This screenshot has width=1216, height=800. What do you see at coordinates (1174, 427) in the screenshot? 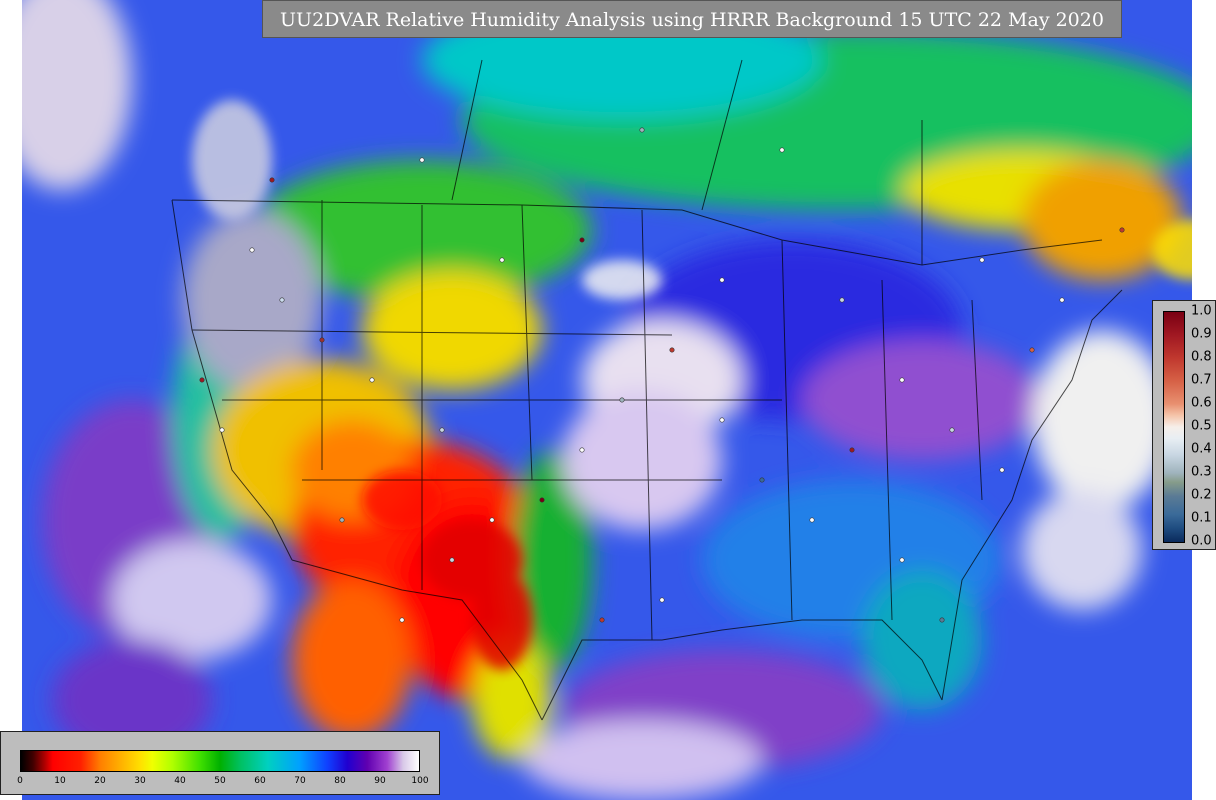
I see `obs-colorbar-gradient` at bounding box center [1174, 427].